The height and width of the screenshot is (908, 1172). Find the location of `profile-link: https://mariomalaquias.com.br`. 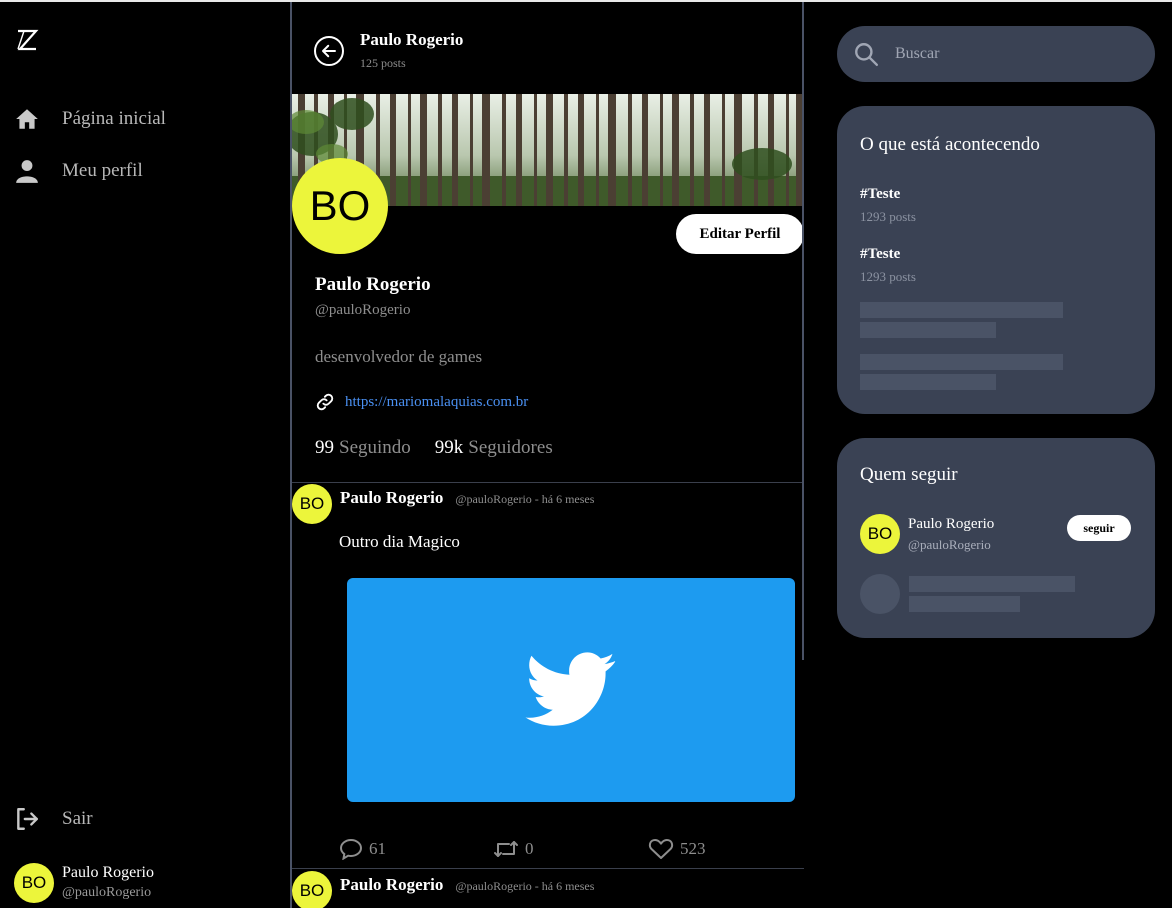

profile-link: https://mariomalaquias.com.br is located at coordinates (421, 402).